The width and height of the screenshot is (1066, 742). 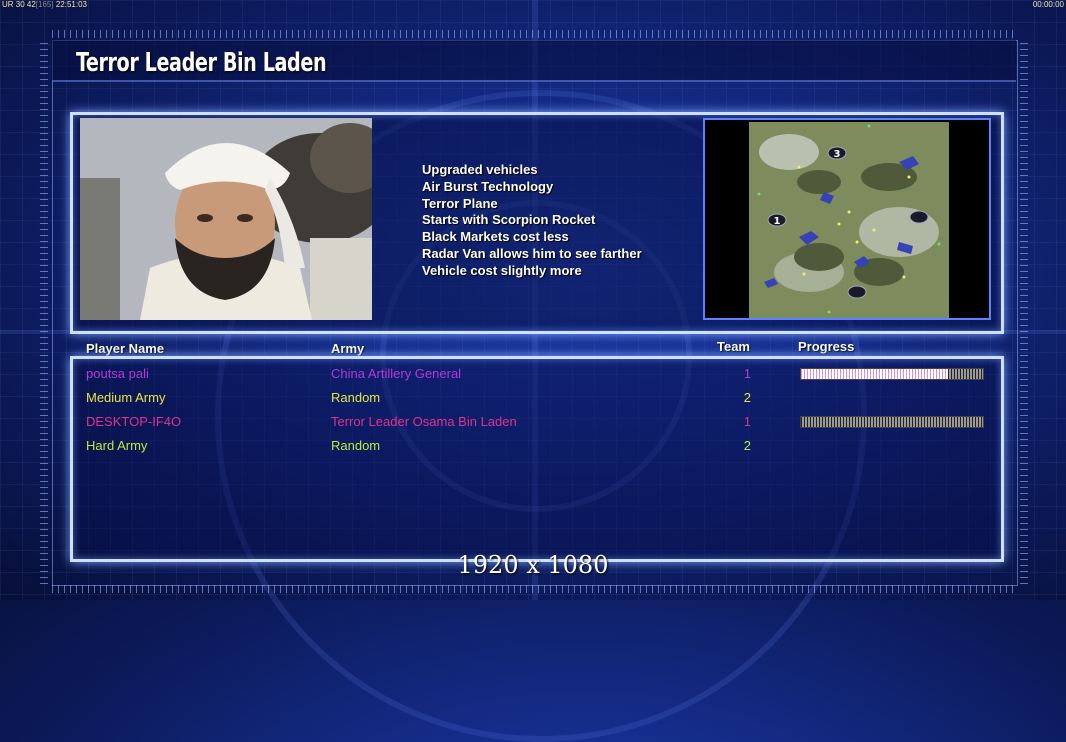 What do you see at coordinates (488, 186) in the screenshot?
I see `feature-item: Air Burst Technology` at bounding box center [488, 186].